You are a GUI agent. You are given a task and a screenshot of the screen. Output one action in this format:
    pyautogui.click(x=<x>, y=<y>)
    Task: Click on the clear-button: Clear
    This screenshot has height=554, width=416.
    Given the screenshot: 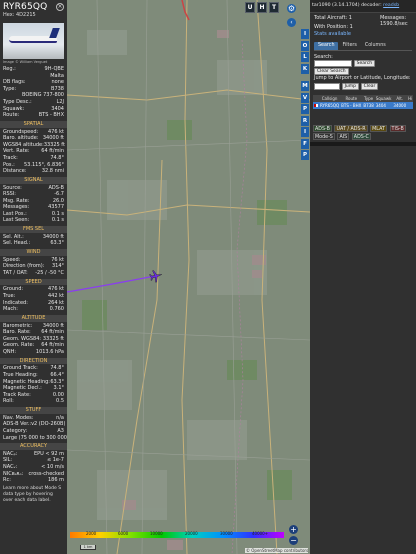 What is the action you would take?
    pyautogui.click(x=369, y=86)
    